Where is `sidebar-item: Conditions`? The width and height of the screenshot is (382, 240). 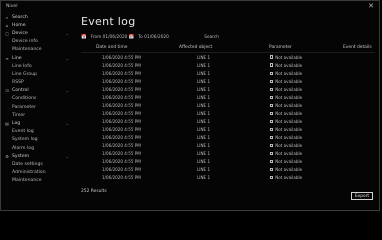 sidebar-item: Conditions is located at coordinates (36, 99).